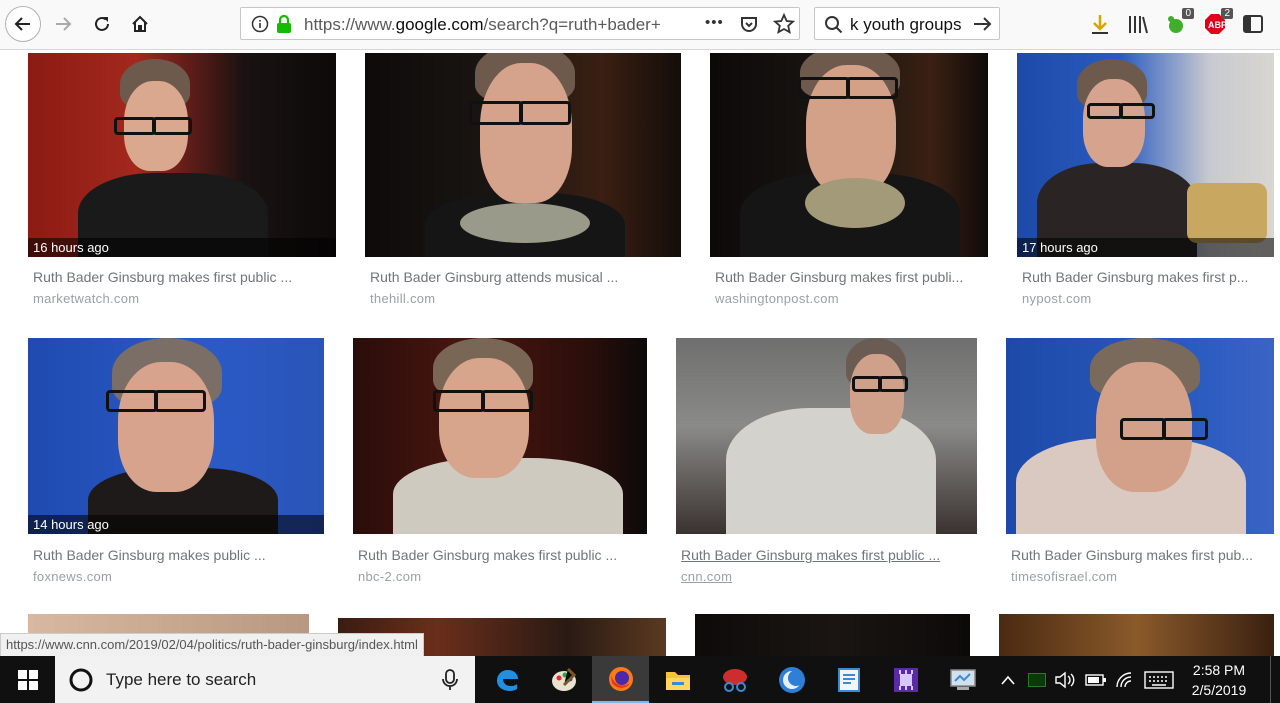  I want to click on wifi-icon, so click(1124, 679).